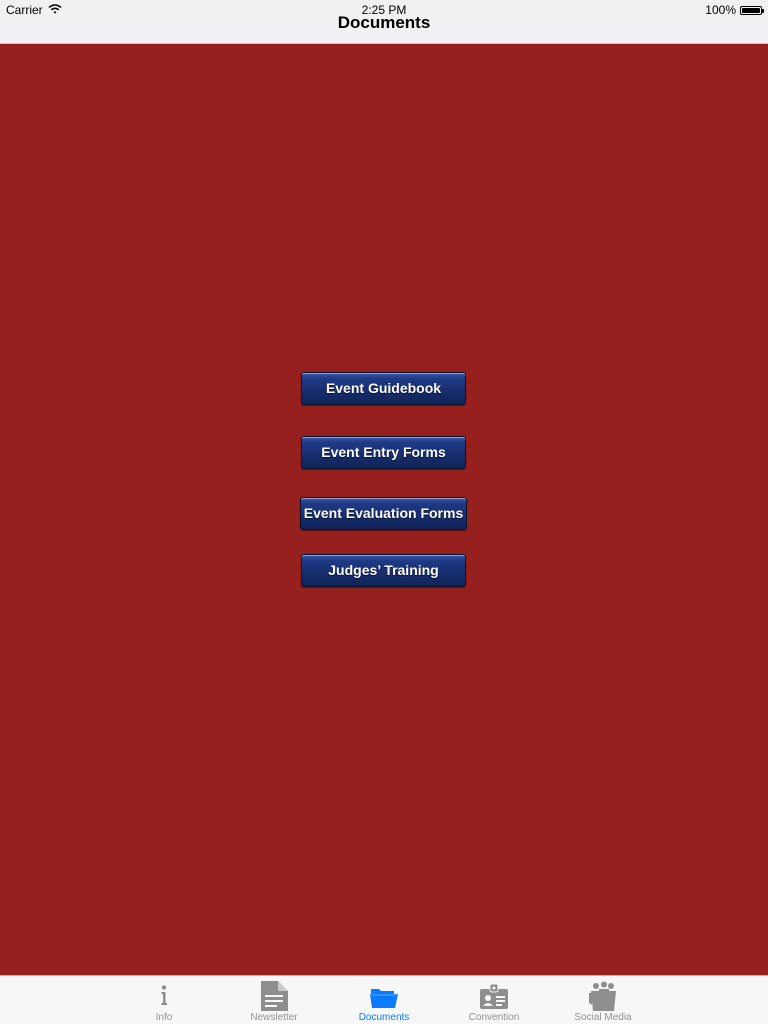 The height and width of the screenshot is (1024, 768). I want to click on tab-documents-label: Documents, so click(384, 1017).